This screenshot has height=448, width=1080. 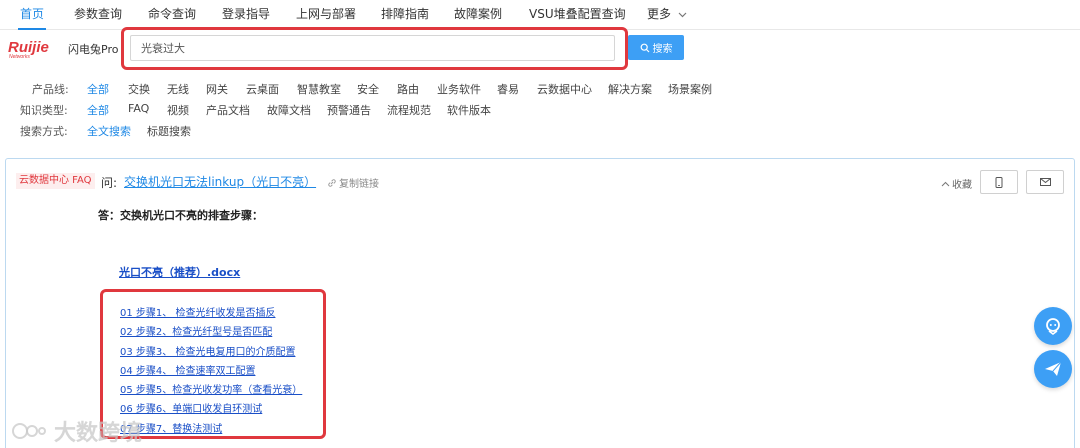 I want to click on nav-parameter-query: 参数查询, so click(x=98, y=15).